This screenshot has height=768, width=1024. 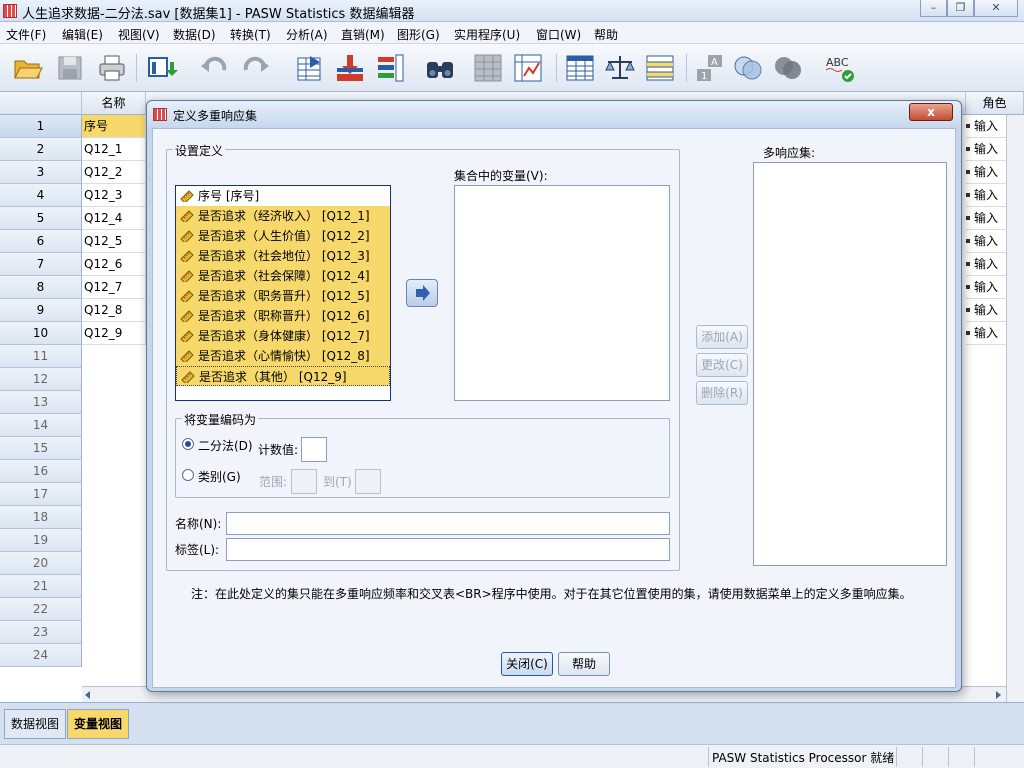 What do you see at coordinates (88, 695) in the screenshot?
I see `scroll-left-icon` at bounding box center [88, 695].